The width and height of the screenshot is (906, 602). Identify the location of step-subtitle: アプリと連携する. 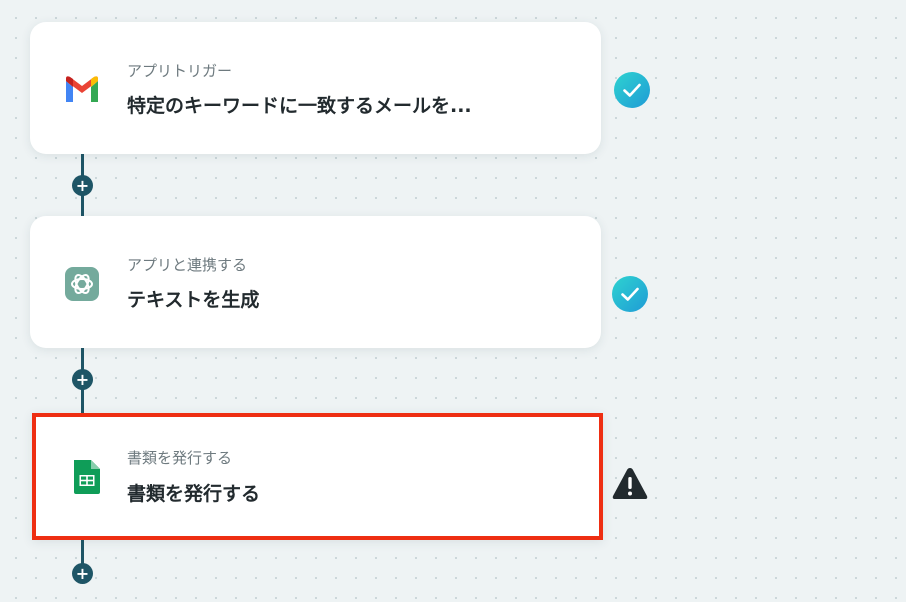
(187, 265).